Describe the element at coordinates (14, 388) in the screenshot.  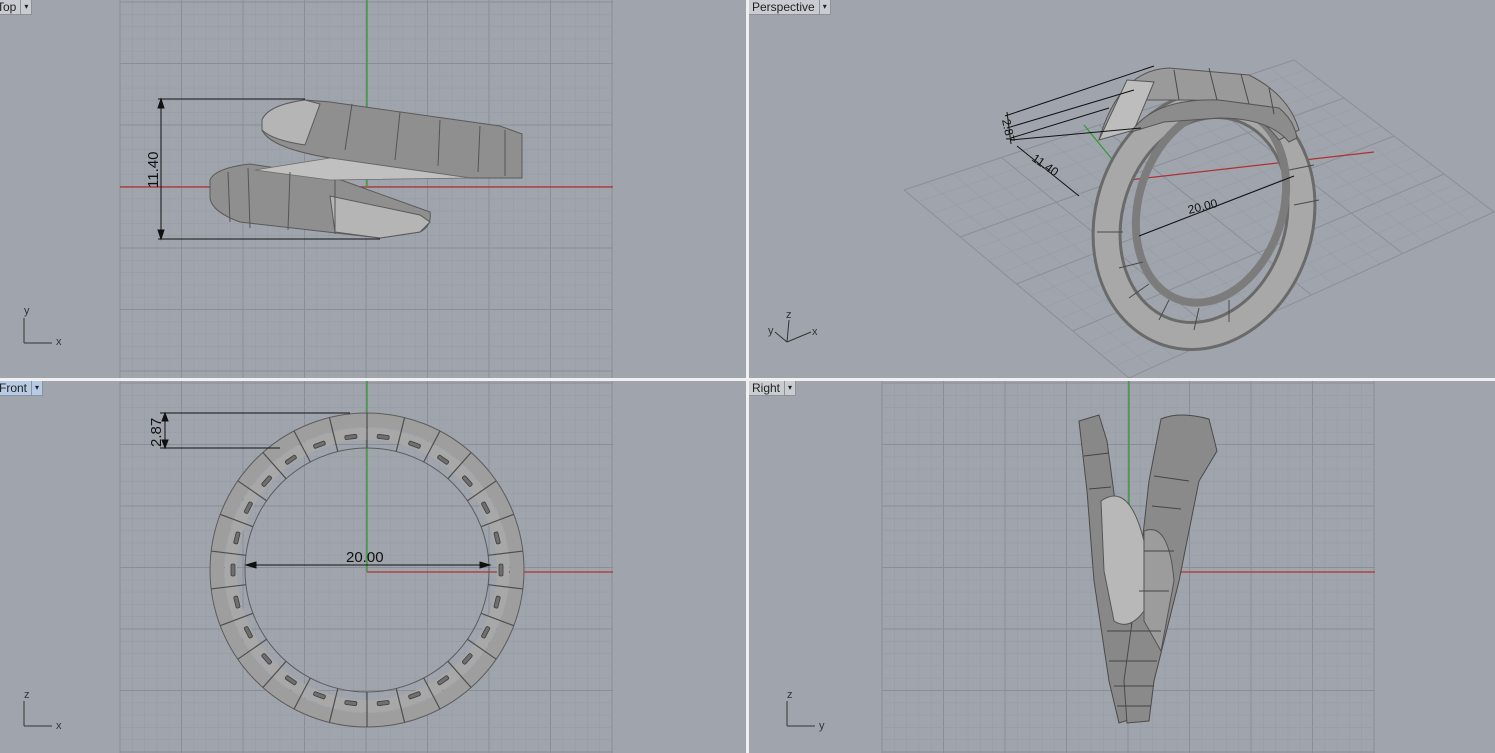
I see `viewport-title: Front` at that location.